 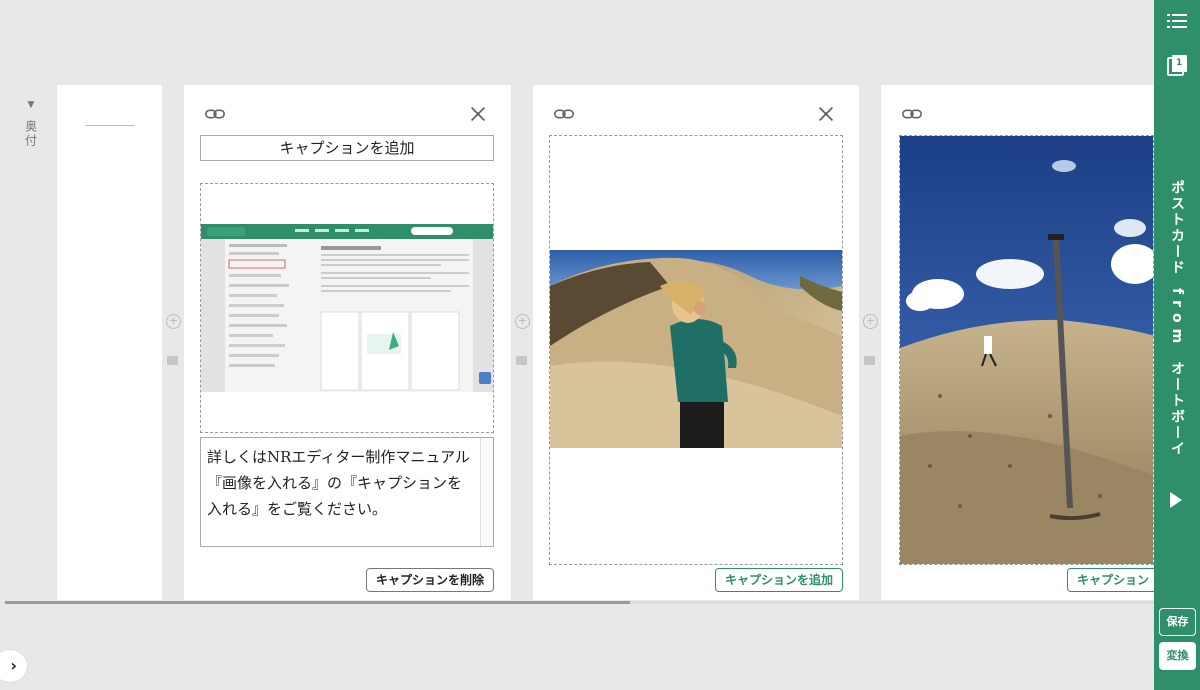 I want to click on convert-button: 変換, so click(x=1177, y=656).